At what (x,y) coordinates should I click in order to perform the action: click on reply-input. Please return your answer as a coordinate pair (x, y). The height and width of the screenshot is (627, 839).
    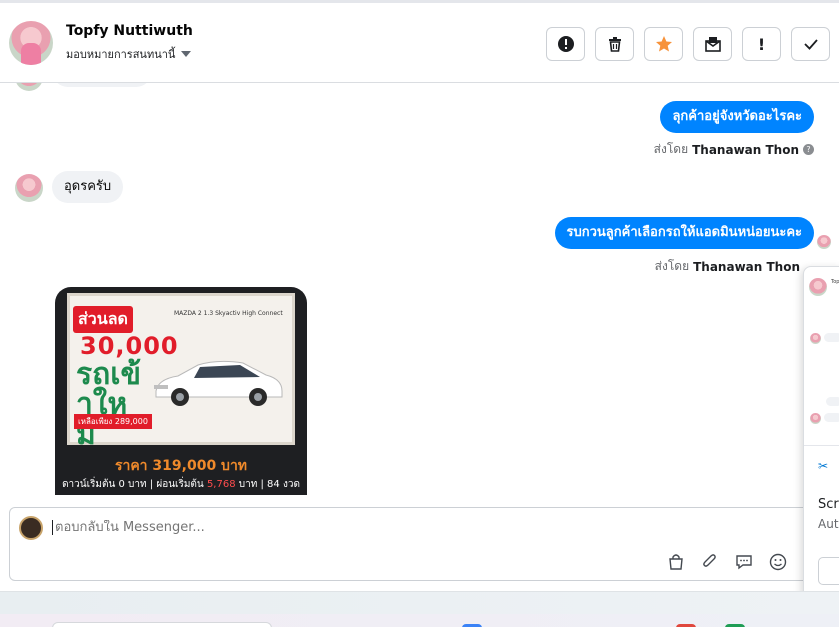
    Looking at the image, I should click on (352, 527).